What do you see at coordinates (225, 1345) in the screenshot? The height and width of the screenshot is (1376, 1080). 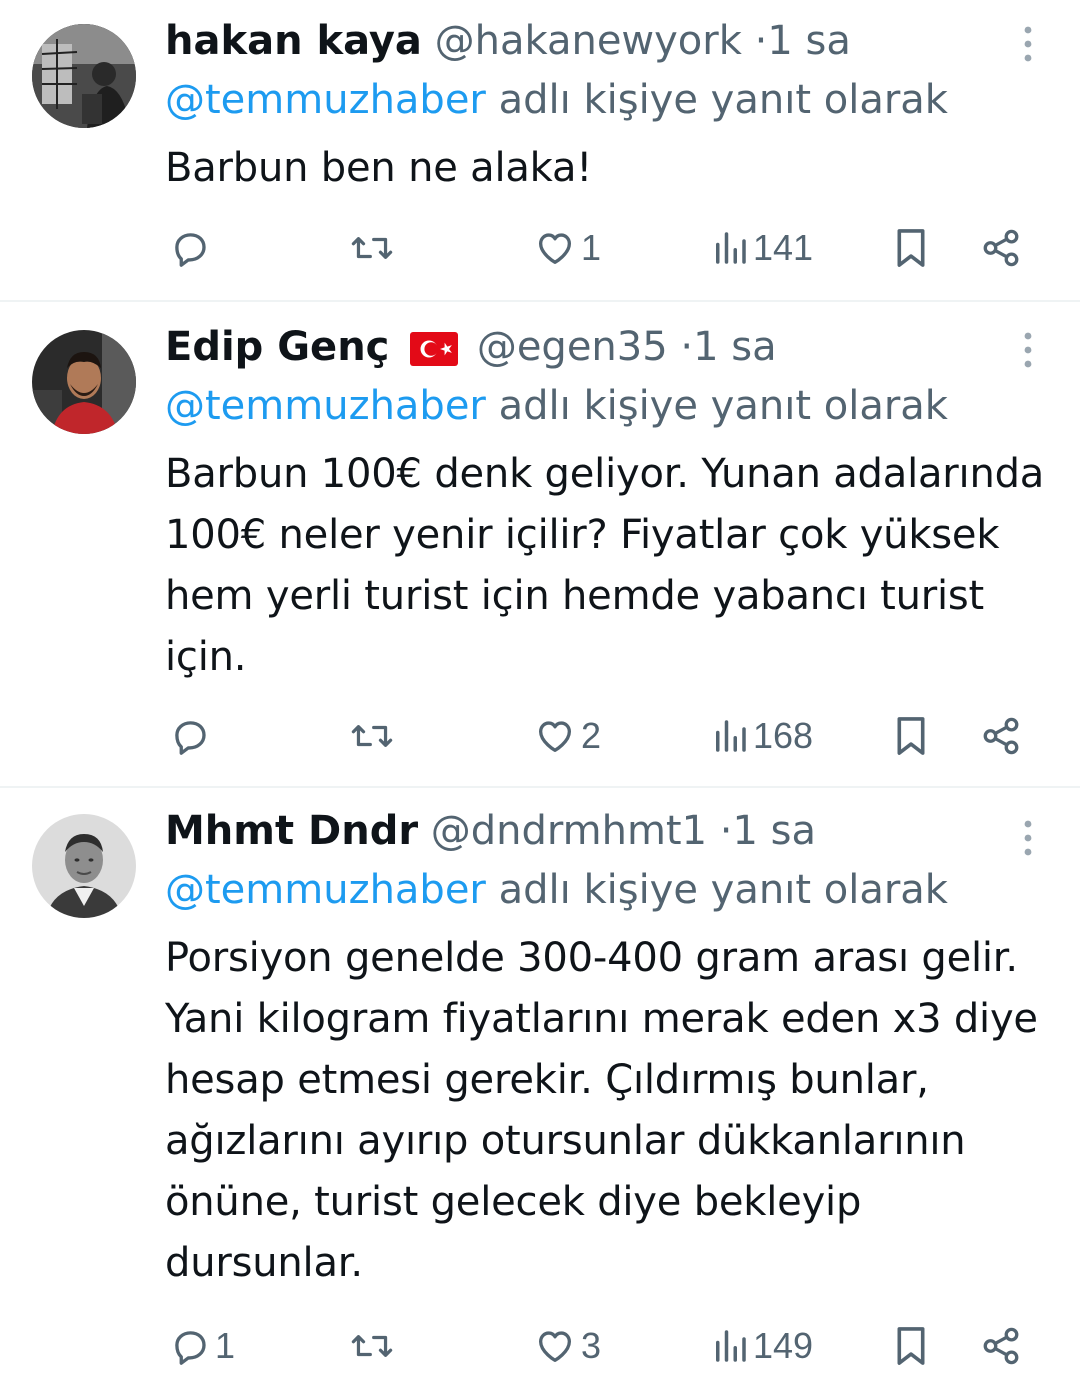 I see `reply-count: 1` at bounding box center [225, 1345].